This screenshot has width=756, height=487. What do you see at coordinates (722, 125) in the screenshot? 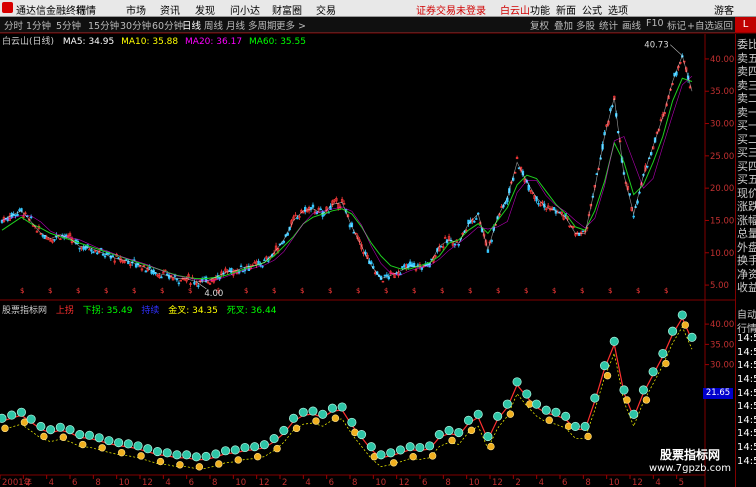
I see `price-tick-label: 30.00` at bounding box center [722, 125].